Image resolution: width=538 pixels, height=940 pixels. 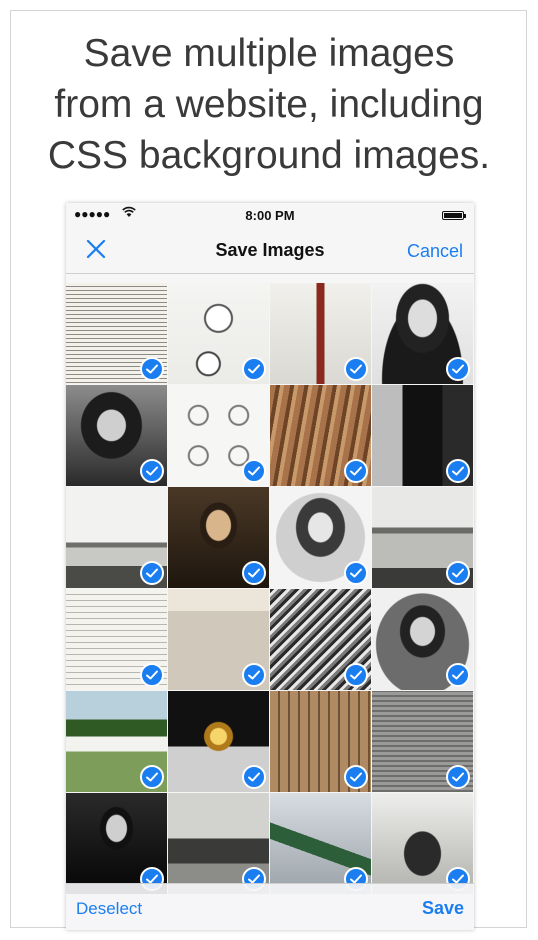 What do you see at coordinates (270, 906) in the screenshot?
I see `bottom-toolbar: Deselect Save` at bounding box center [270, 906].